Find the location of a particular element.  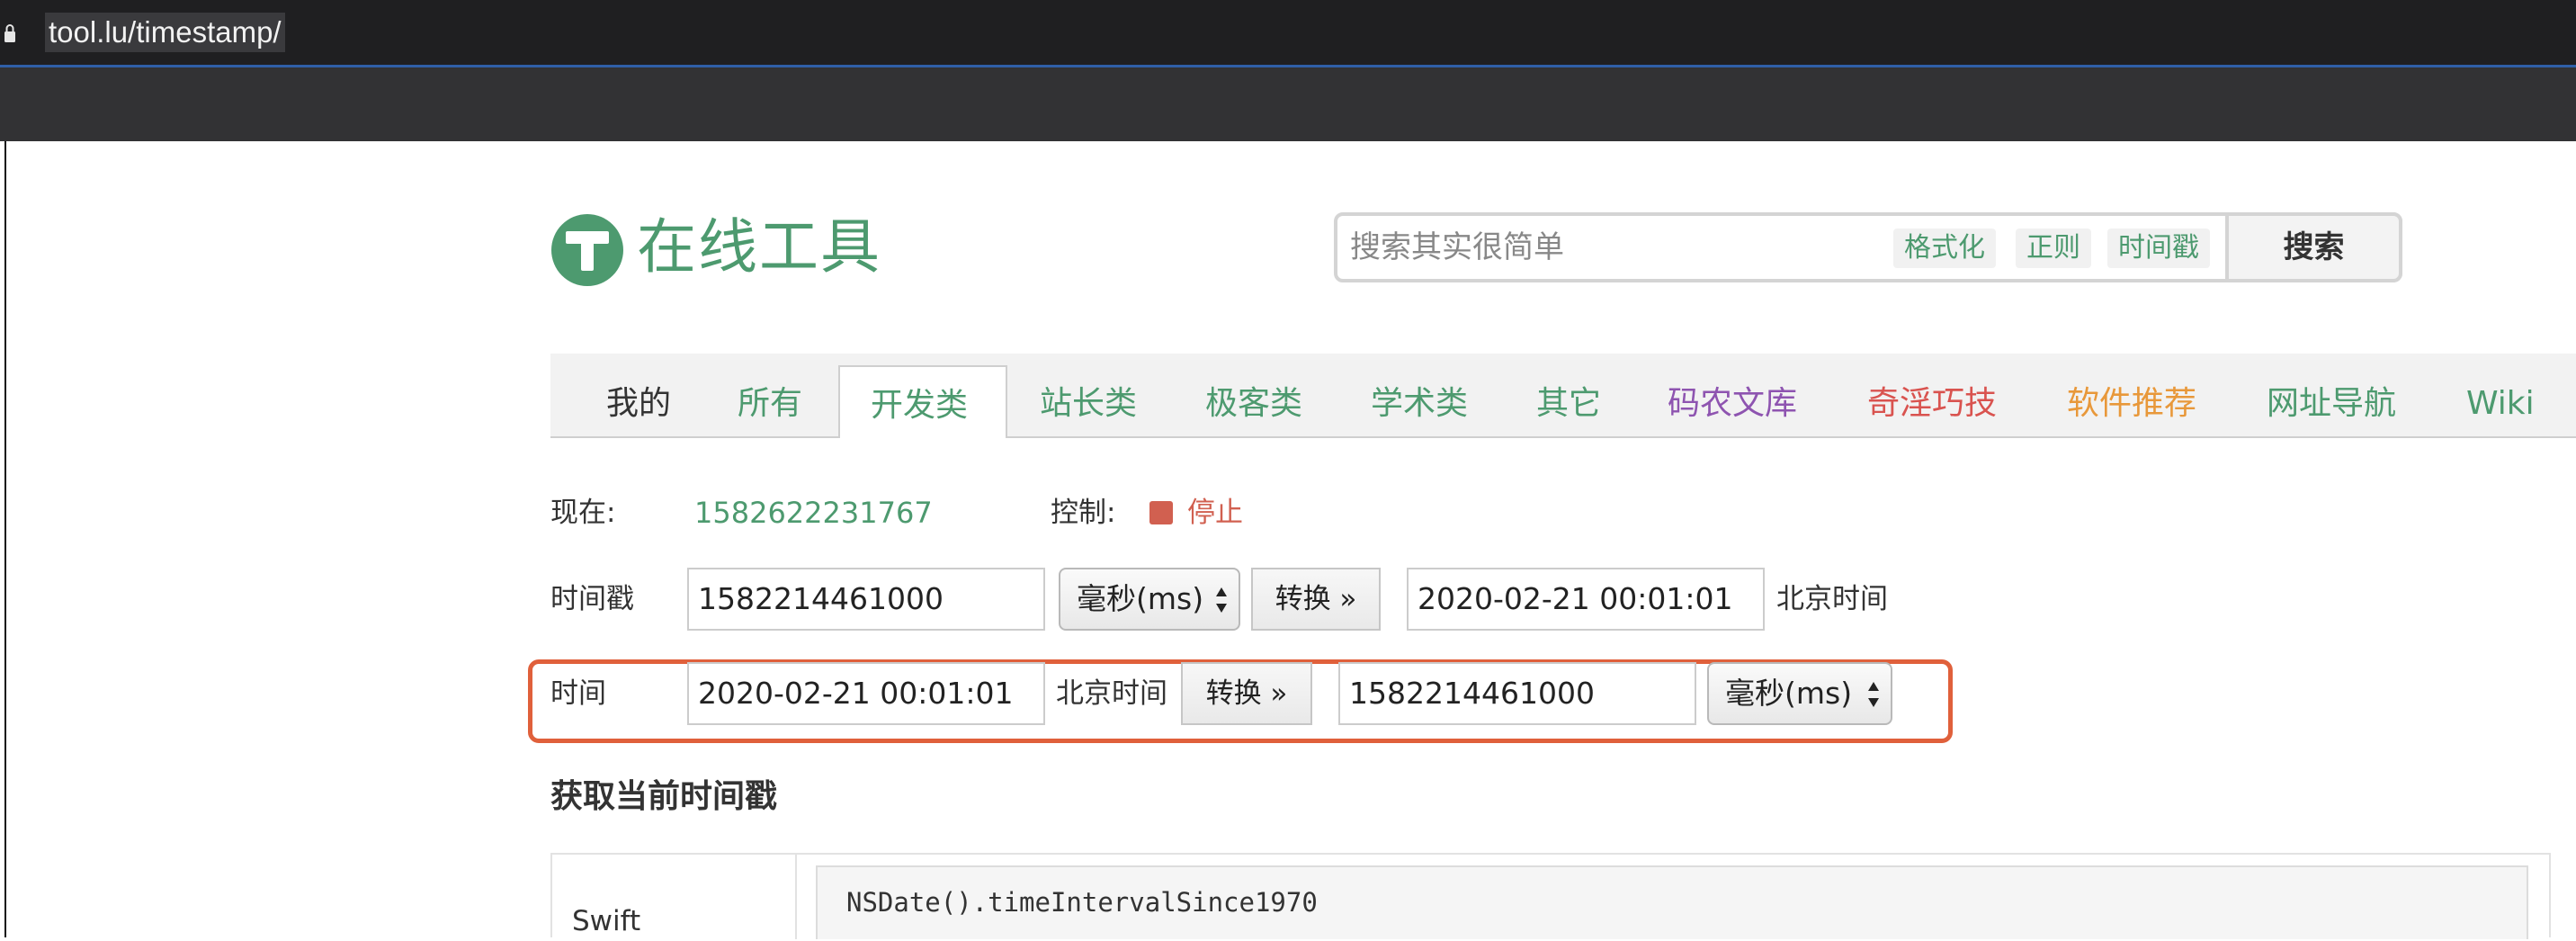

tab-mine: 我的 is located at coordinates (638, 404).